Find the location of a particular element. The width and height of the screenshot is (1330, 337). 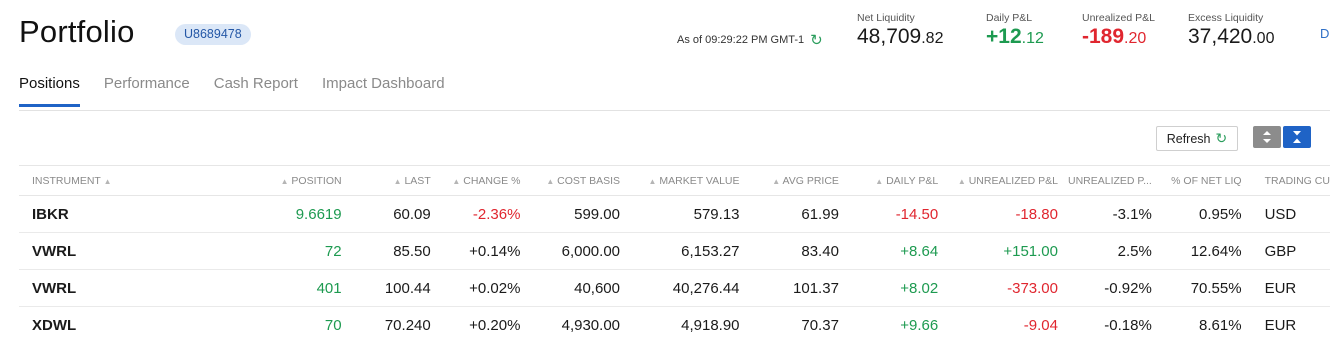

metric-daily-pnl: Daily P&L +12.12 is located at coordinates (1015, 30).